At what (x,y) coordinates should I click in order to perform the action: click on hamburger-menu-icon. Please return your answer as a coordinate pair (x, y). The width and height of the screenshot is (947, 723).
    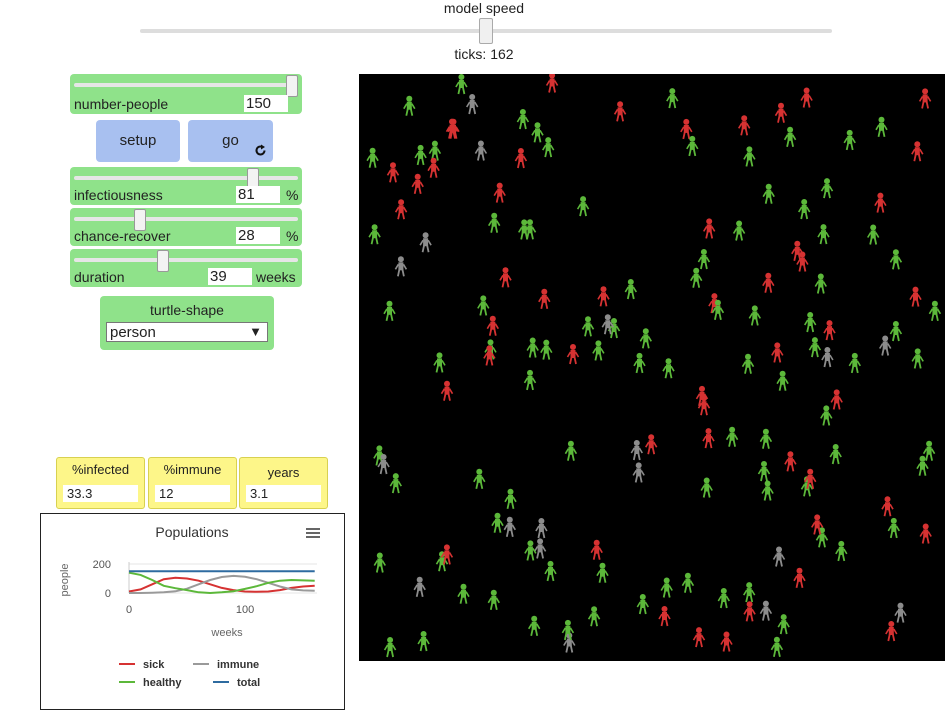
    Looking at the image, I should click on (313, 533).